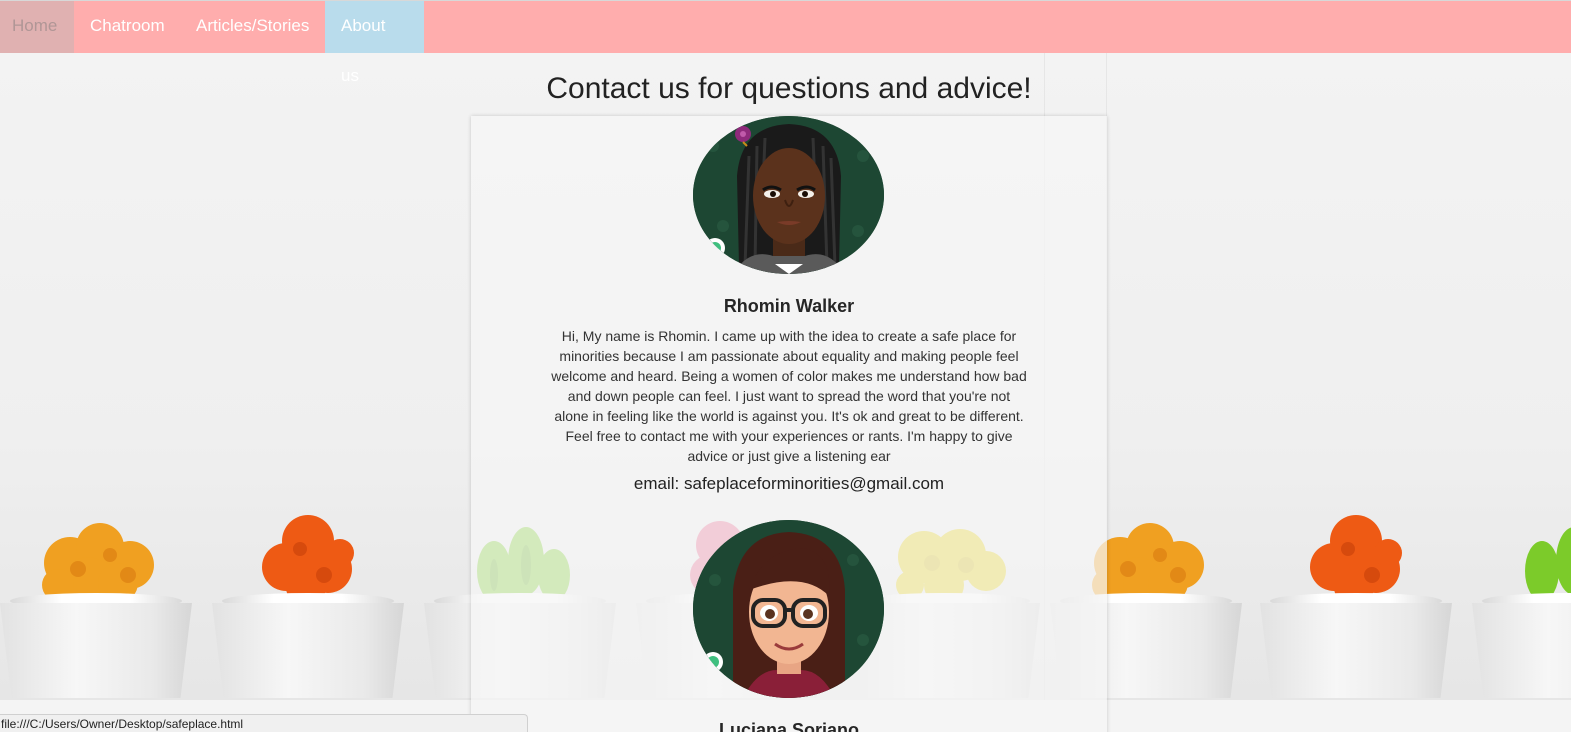 This screenshot has width=1571, height=732. I want to click on member-email: email: safeplaceforminorities@gmail.com, so click(789, 484).